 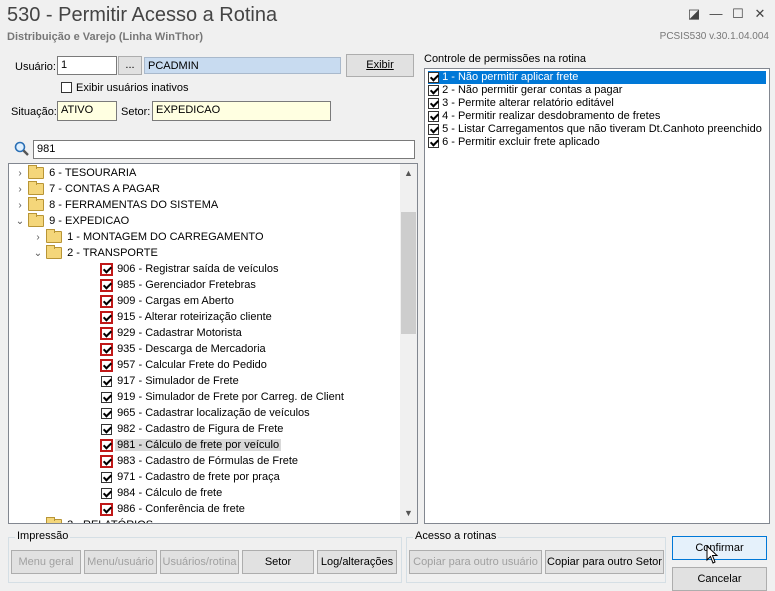 I want to click on tree-row: › 6 - TESOURARIA, so click(x=76, y=173).